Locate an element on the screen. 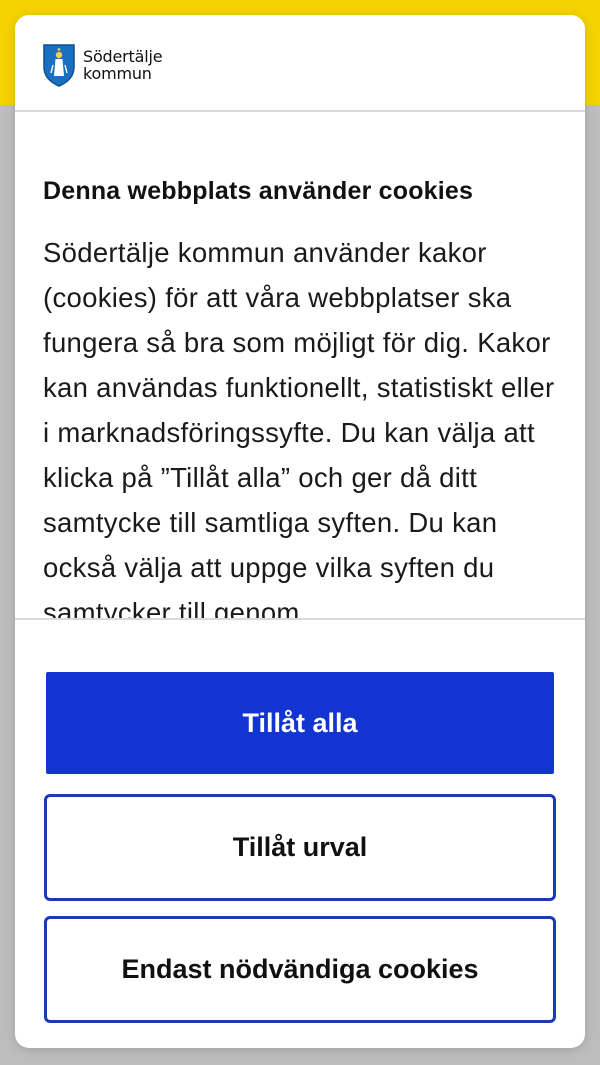  necessary-only-button: Endast nödvändiga cookies is located at coordinates (300, 969).